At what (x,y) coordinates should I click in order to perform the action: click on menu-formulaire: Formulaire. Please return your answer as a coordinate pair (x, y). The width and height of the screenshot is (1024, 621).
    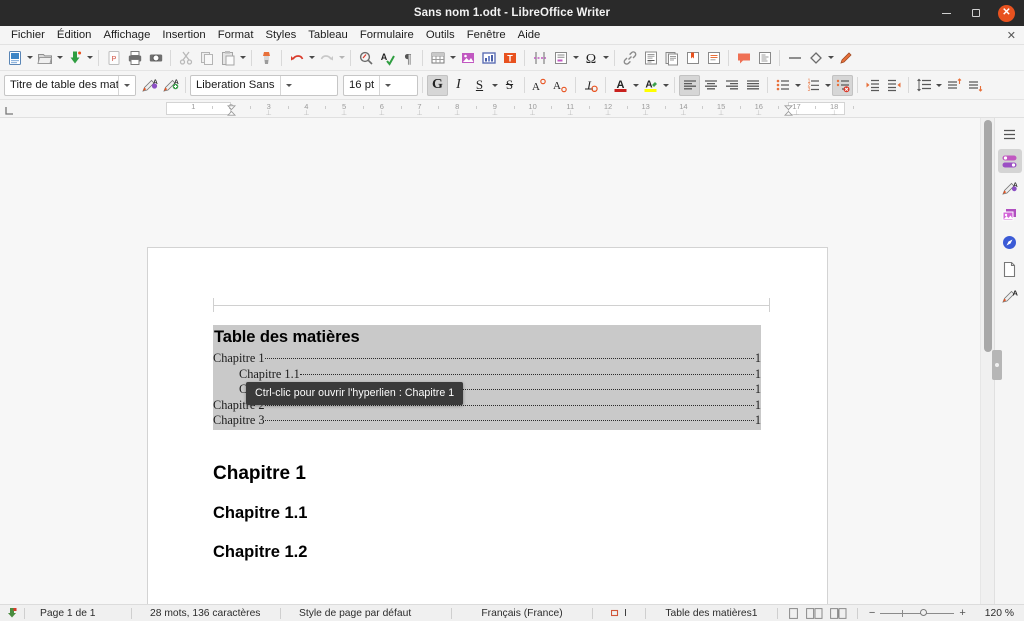
    Looking at the image, I should click on (387, 35).